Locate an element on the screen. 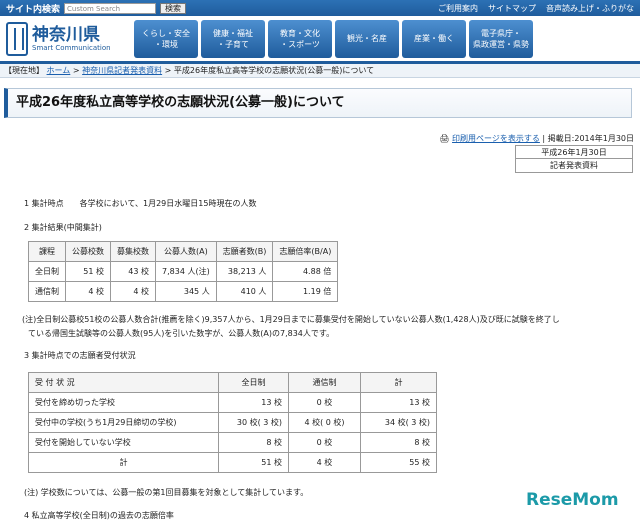 The image size is (640, 529). table-row: 通信制 4 校4 校 345 人 410 人 1.19 倍 is located at coordinates (183, 291).